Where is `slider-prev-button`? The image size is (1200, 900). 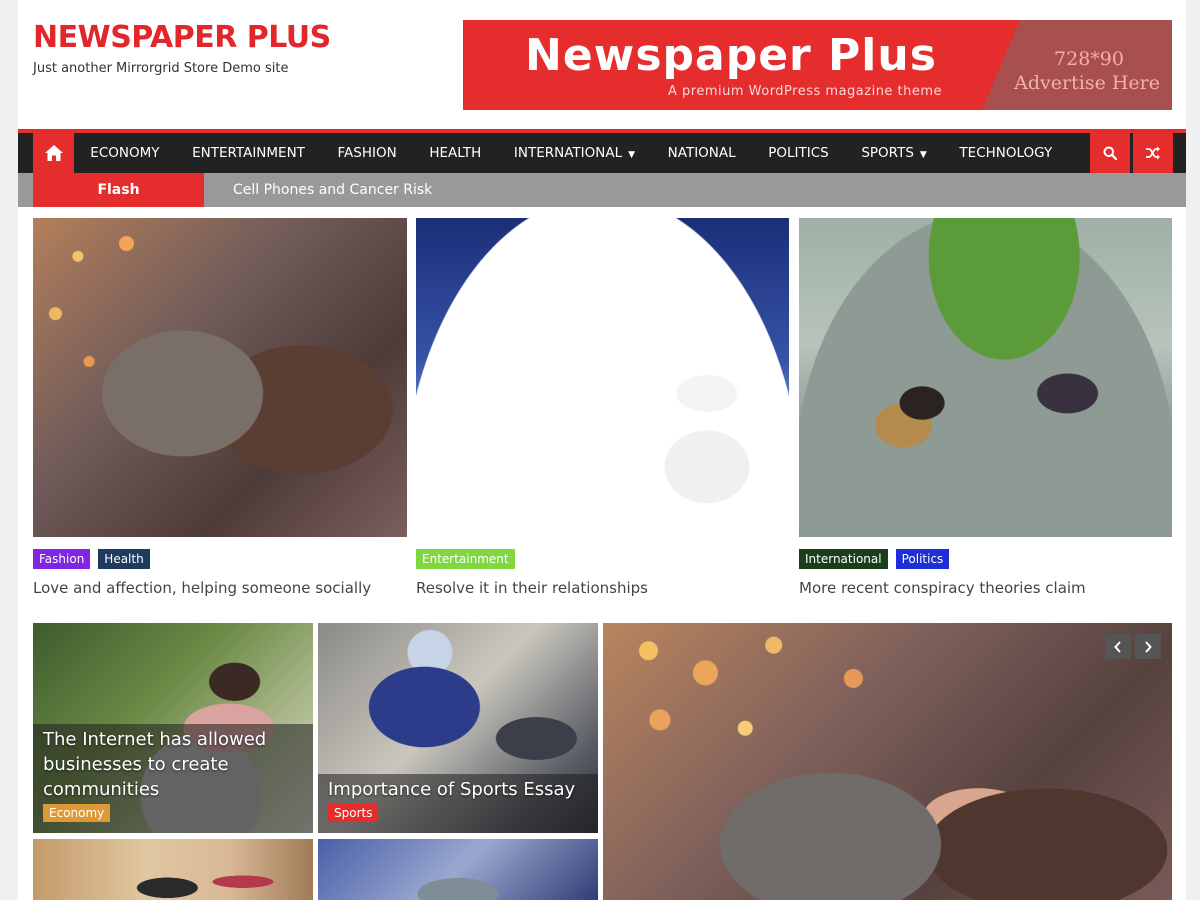
slider-prev-button is located at coordinates (1118, 646).